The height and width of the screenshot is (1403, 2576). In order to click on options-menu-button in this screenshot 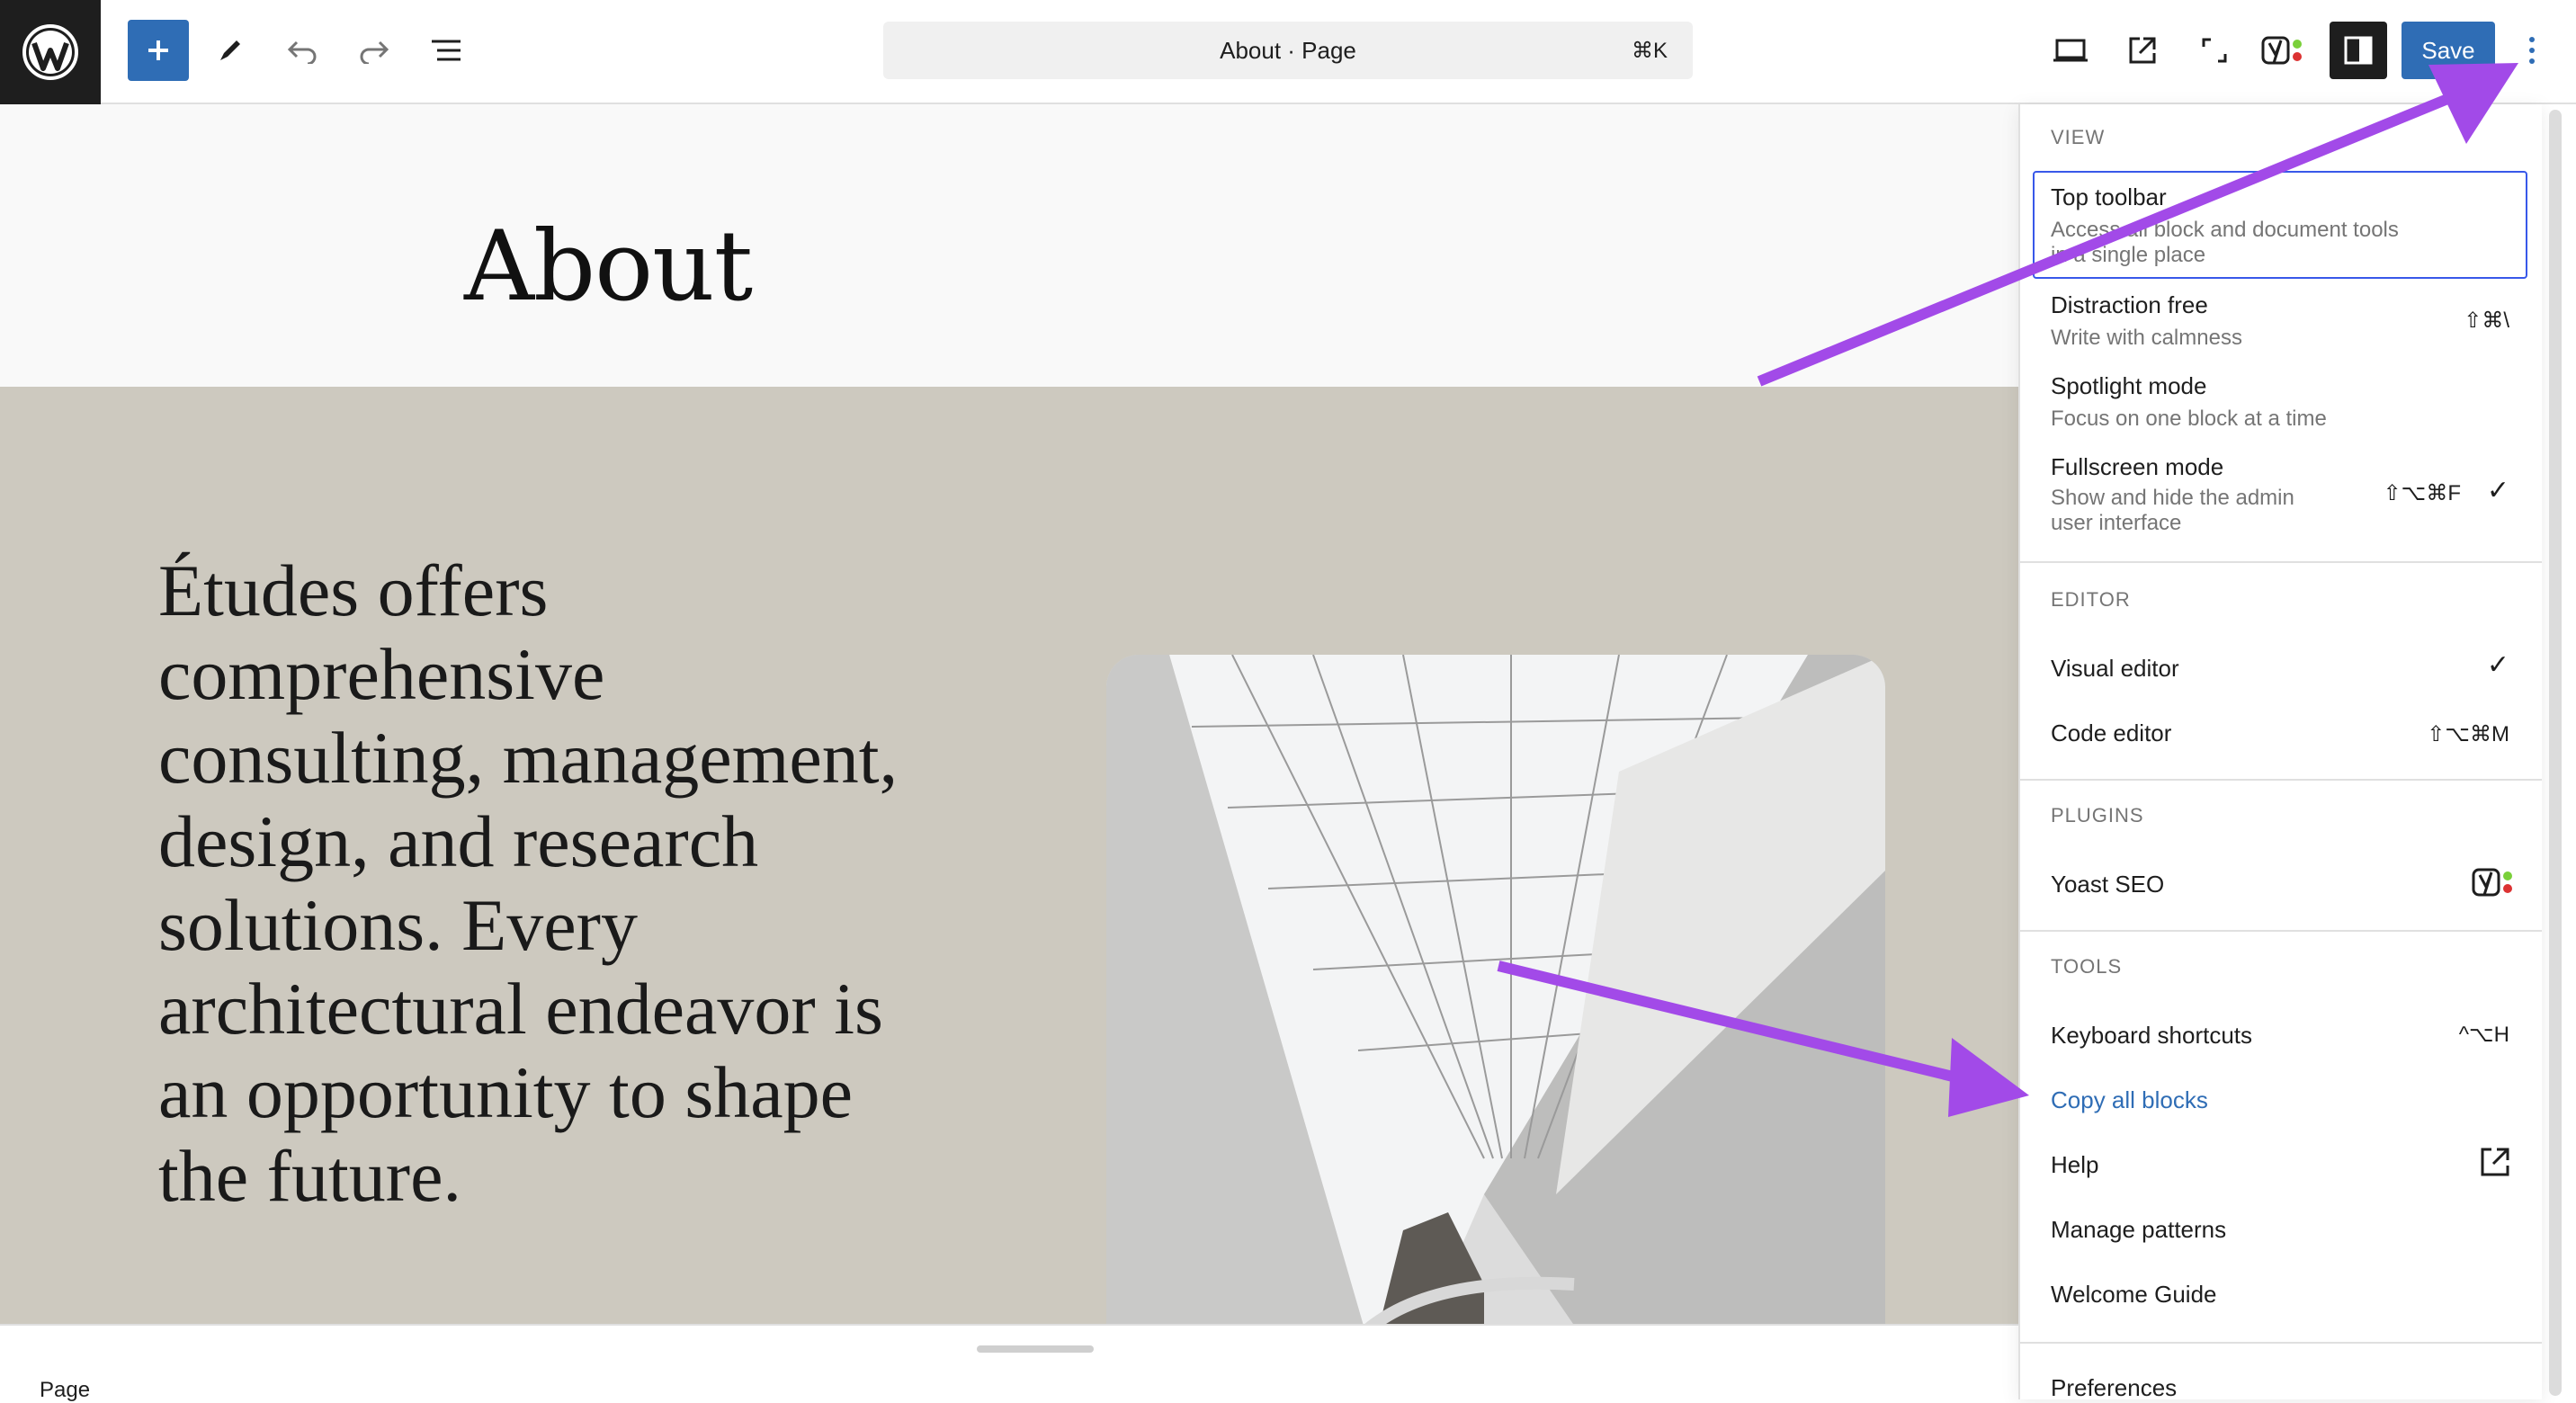, I will do `click(2531, 51)`.